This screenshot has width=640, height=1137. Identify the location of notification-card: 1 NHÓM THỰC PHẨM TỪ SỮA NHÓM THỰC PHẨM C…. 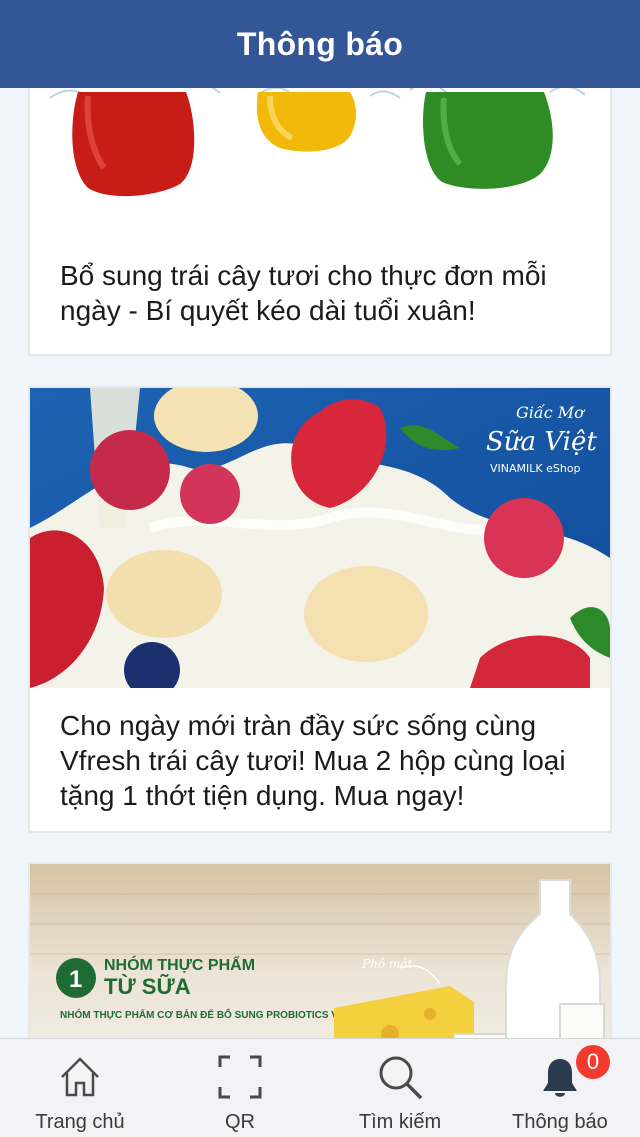
(320, 951).